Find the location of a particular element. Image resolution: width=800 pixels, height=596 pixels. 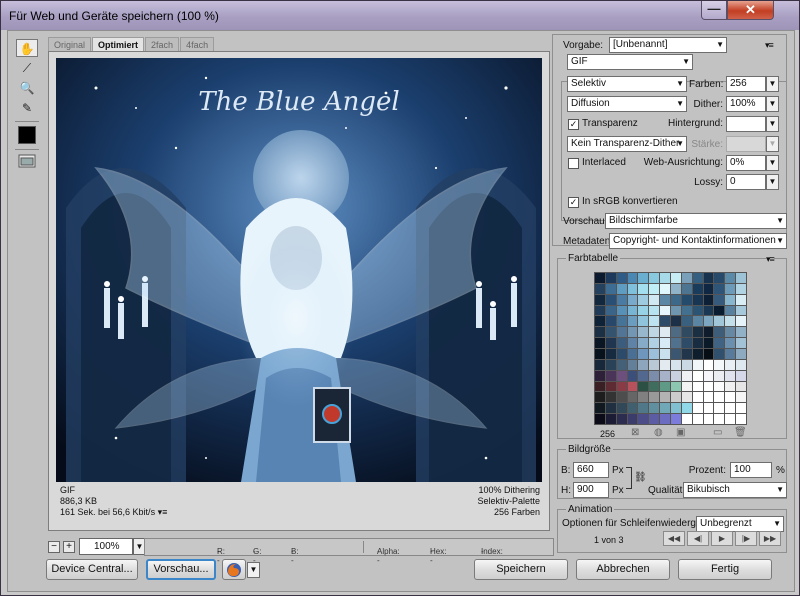

zoom-level-field: 100% is located at coordinates (106, 546).